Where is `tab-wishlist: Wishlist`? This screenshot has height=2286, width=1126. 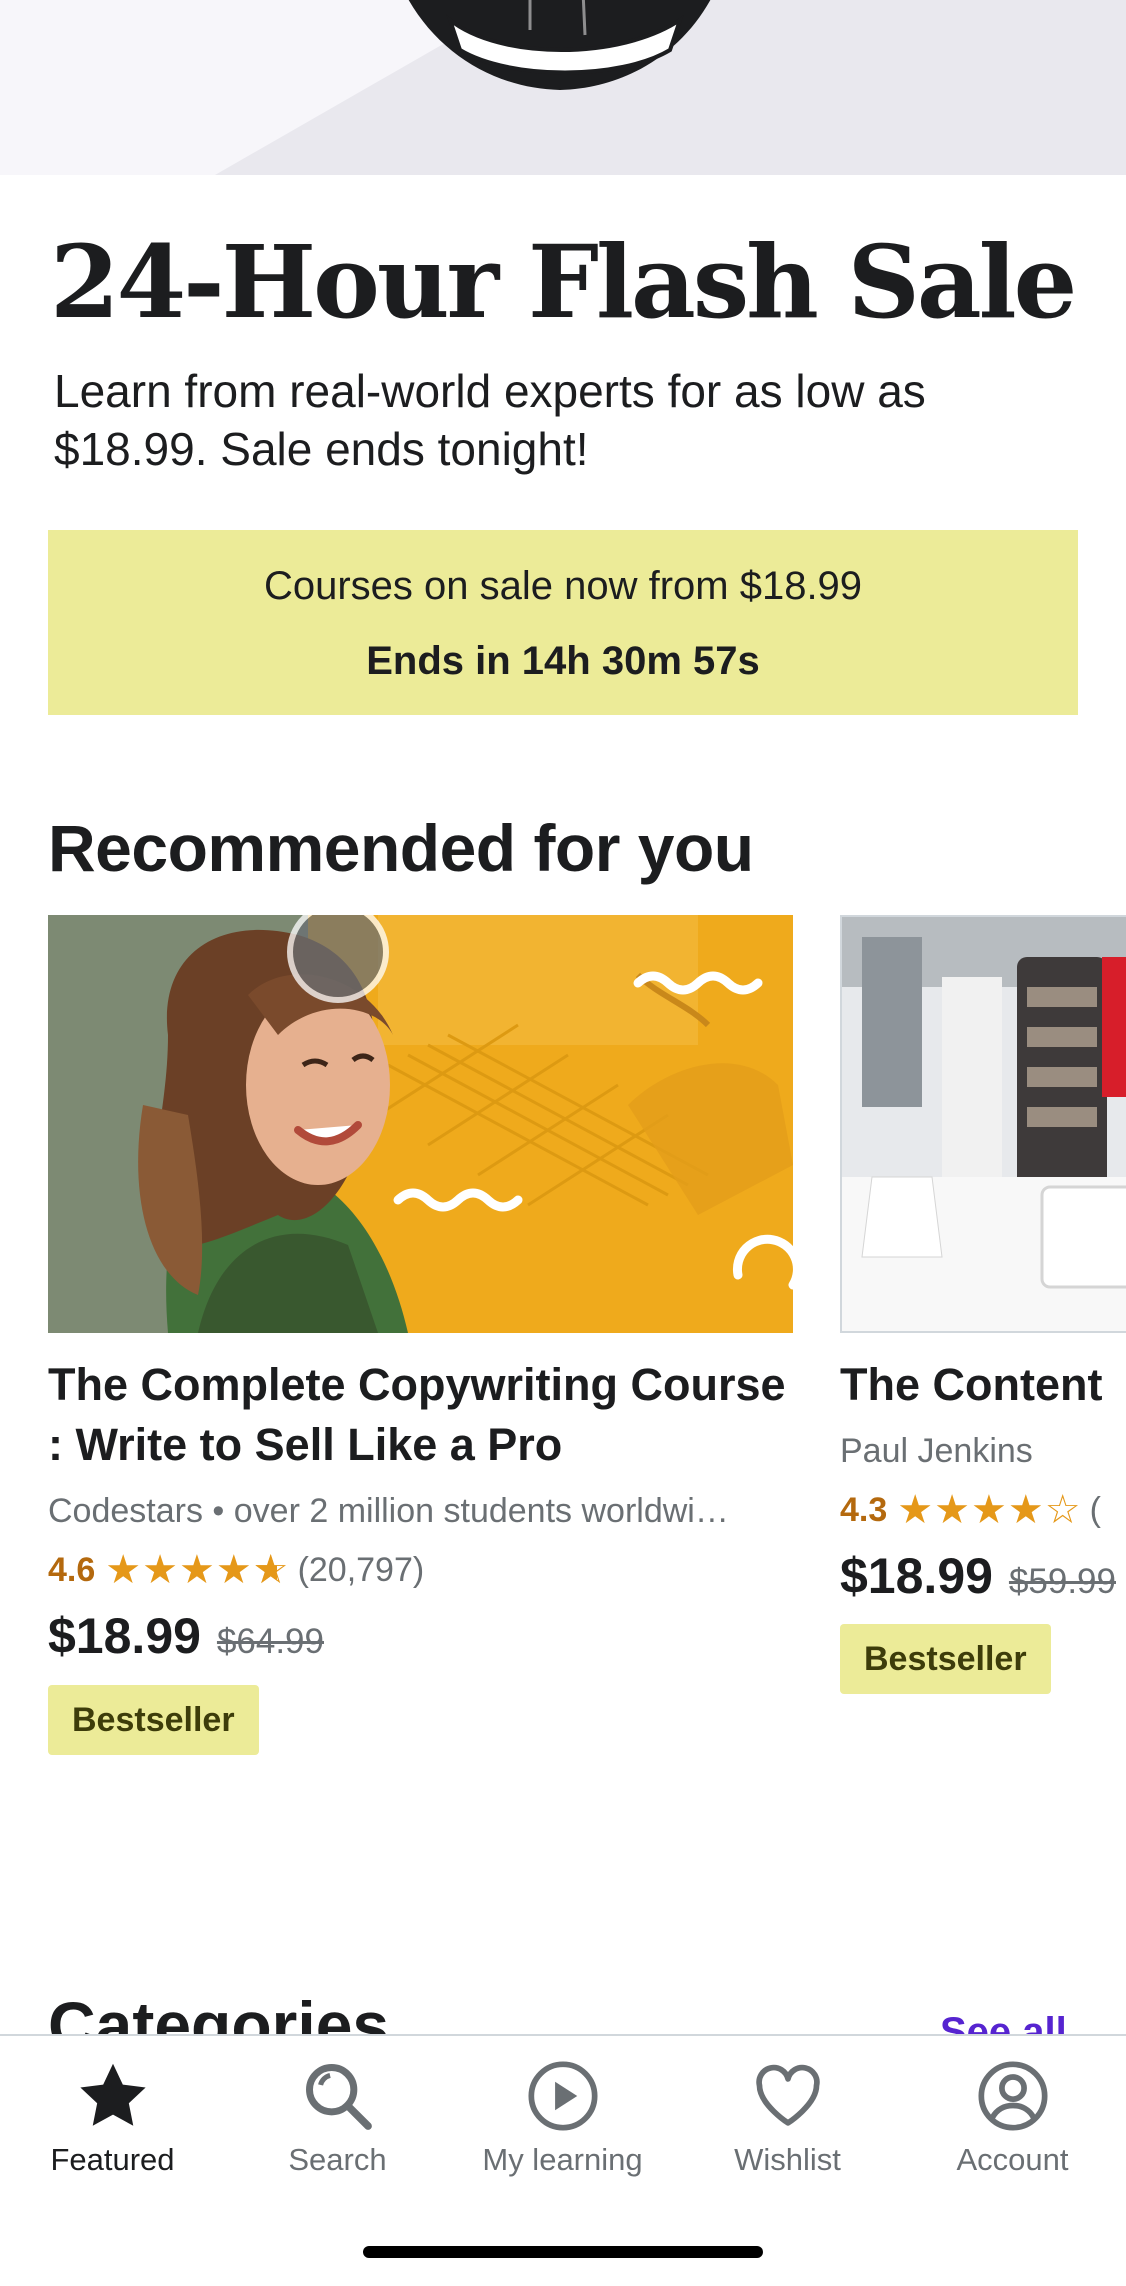 tab-wishlist: Wishlist is located at coordinates (787, 2121).